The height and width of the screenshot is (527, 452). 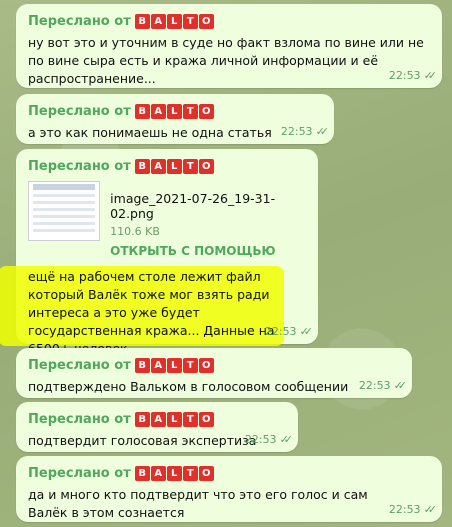 I want to click on file-name: image_2021-07-26_19-31-02.png, so click(x=209, y=206).